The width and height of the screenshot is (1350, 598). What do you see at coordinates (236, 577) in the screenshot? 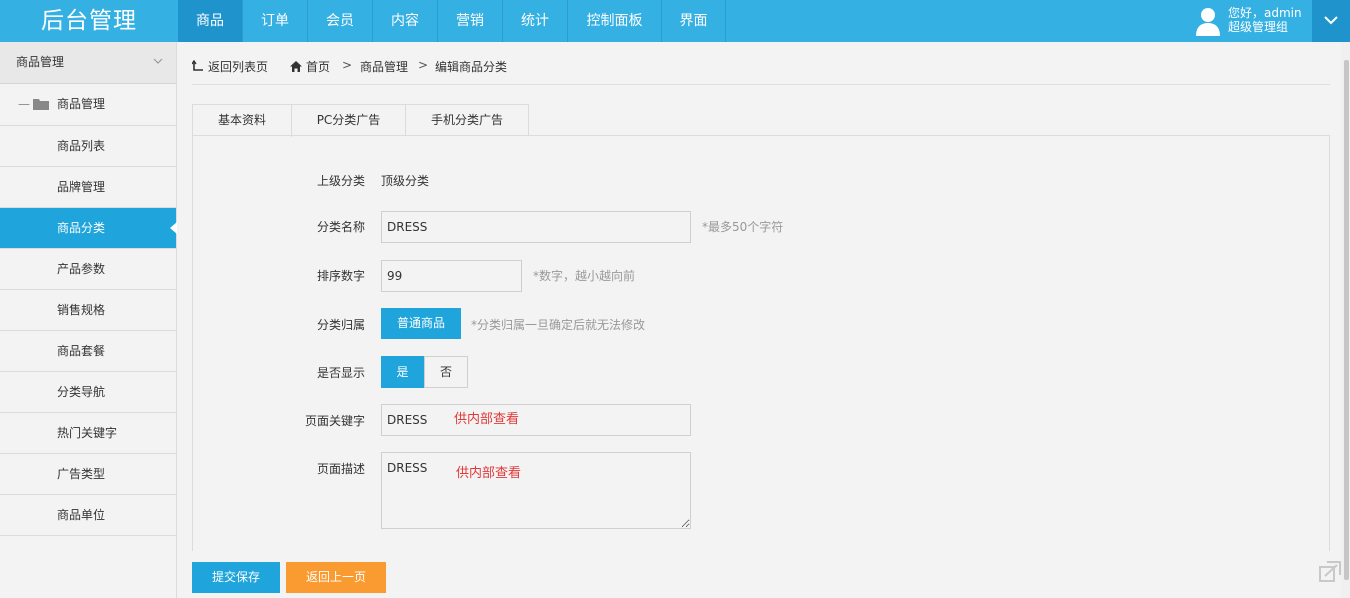
I see `submit-save-button: 提交保存` at bounding box center [236, 577].